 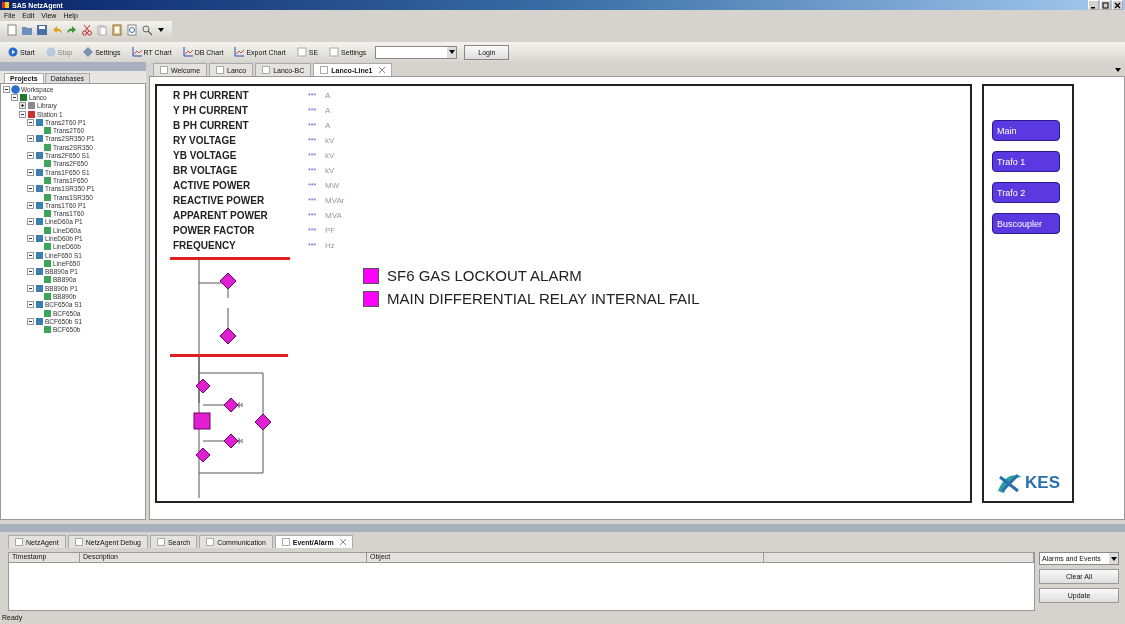 I want to click on measurement-unit: MW, so click(x=332, y=185).